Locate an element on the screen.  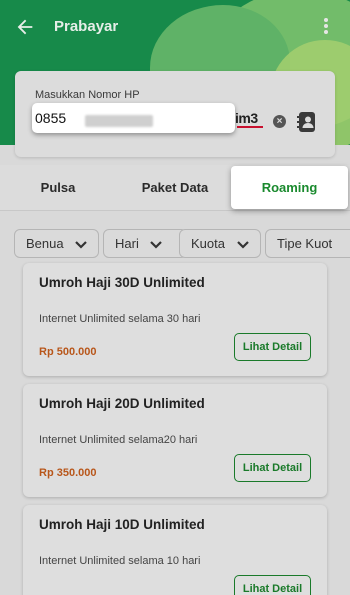
filter-kuota: Kuota is located at coordinates (220, 243).